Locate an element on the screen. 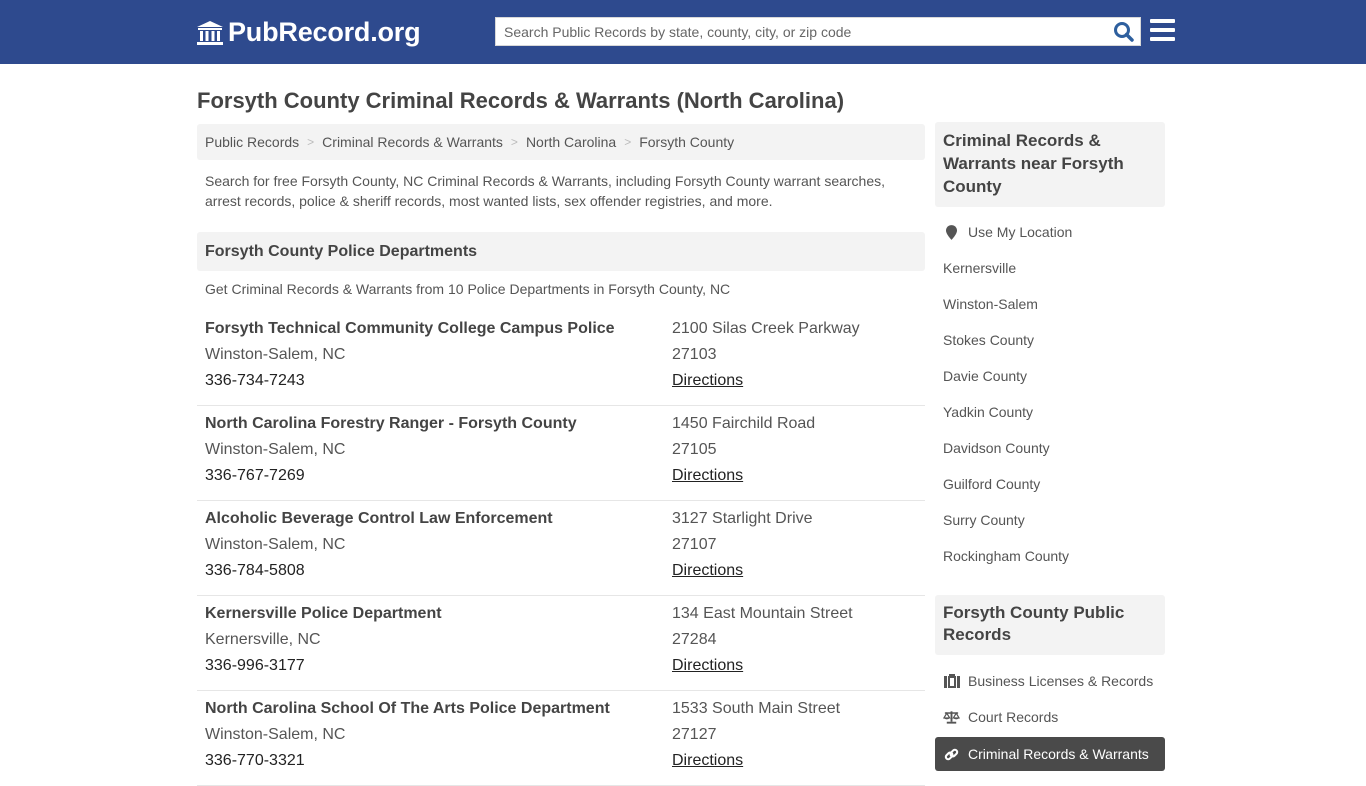 The height and width of the screenshot is (786, 1366). nearby-link-rockingham-county: Rockingham County is located at coordinates (1006, 556).